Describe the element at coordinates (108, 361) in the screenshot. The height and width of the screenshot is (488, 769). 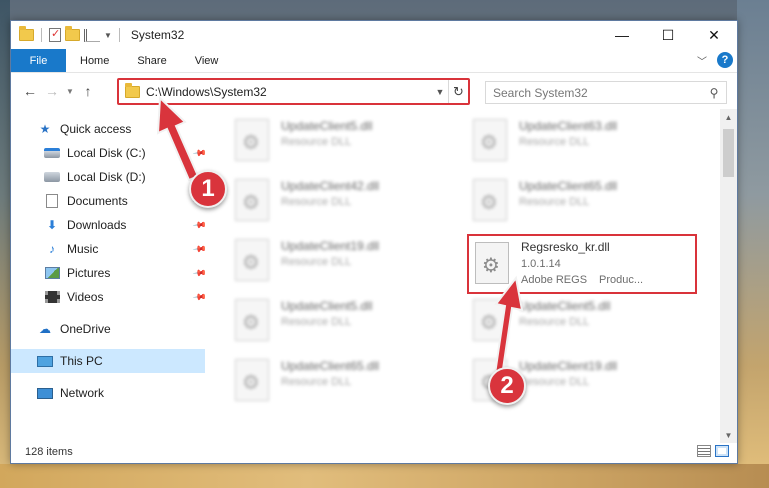
I see `nav-this-pc: This PC` at that location.